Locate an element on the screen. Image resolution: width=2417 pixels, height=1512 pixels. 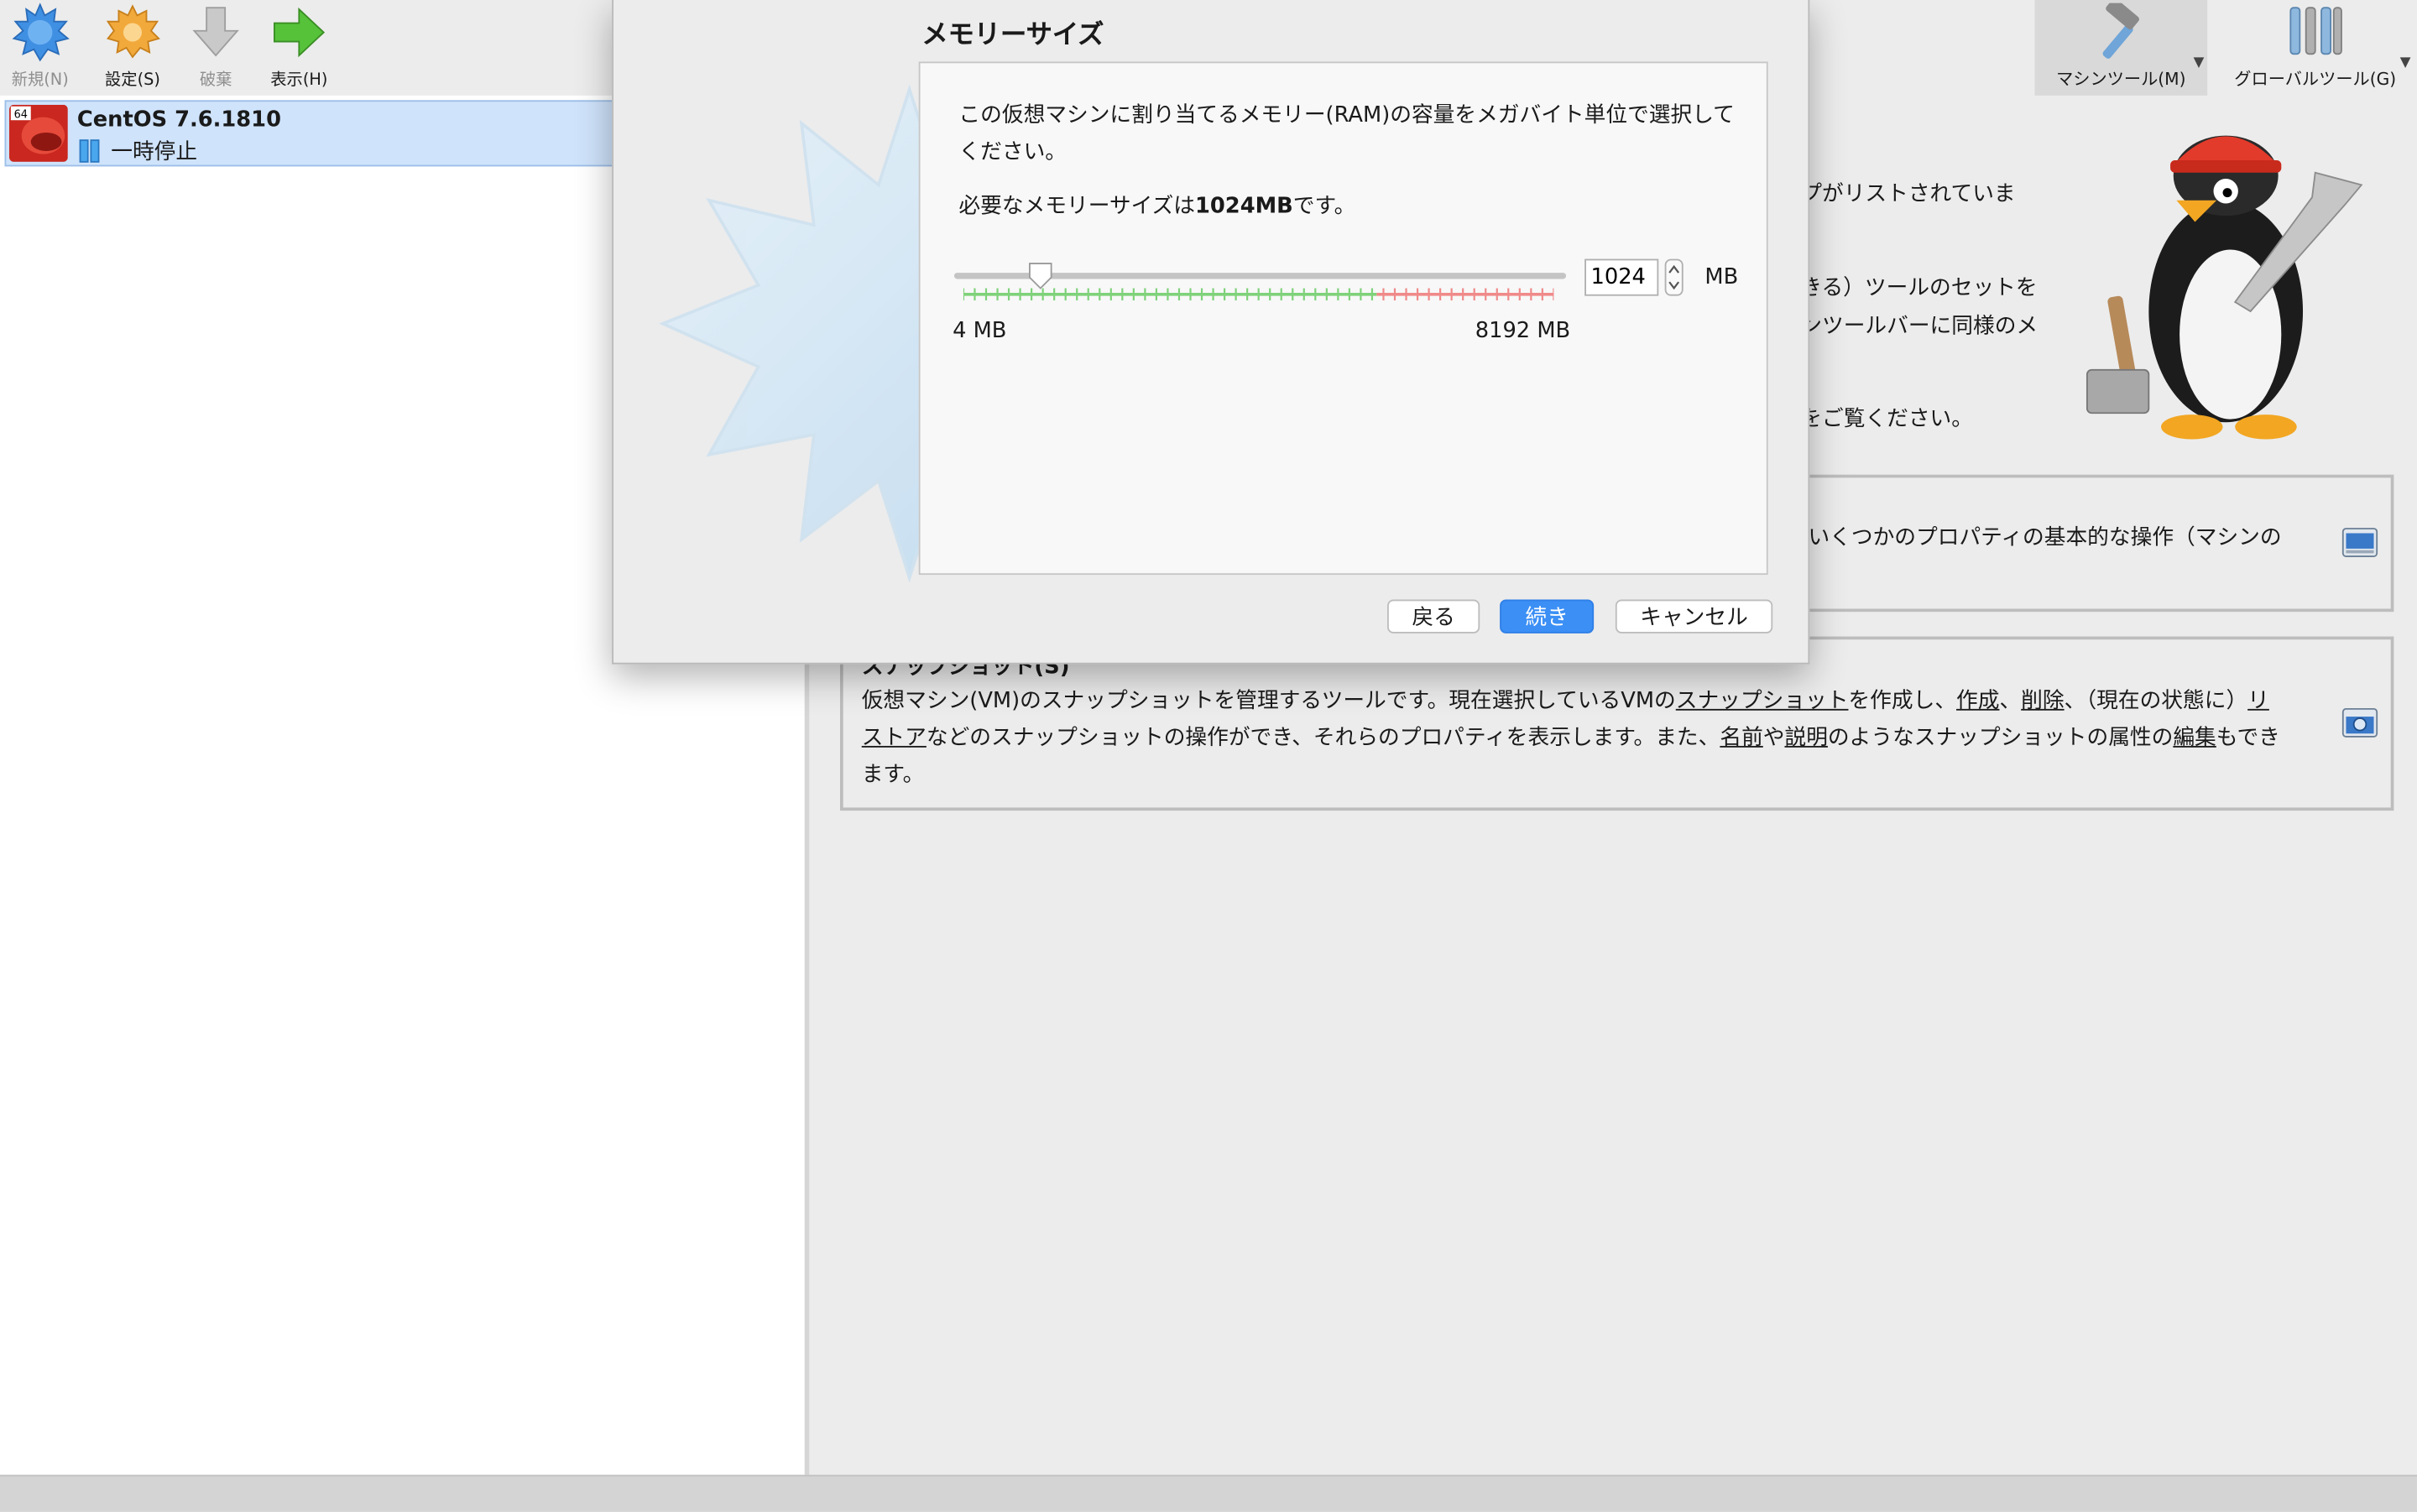
global-tools-icon is located at coordinates (2315, 31).